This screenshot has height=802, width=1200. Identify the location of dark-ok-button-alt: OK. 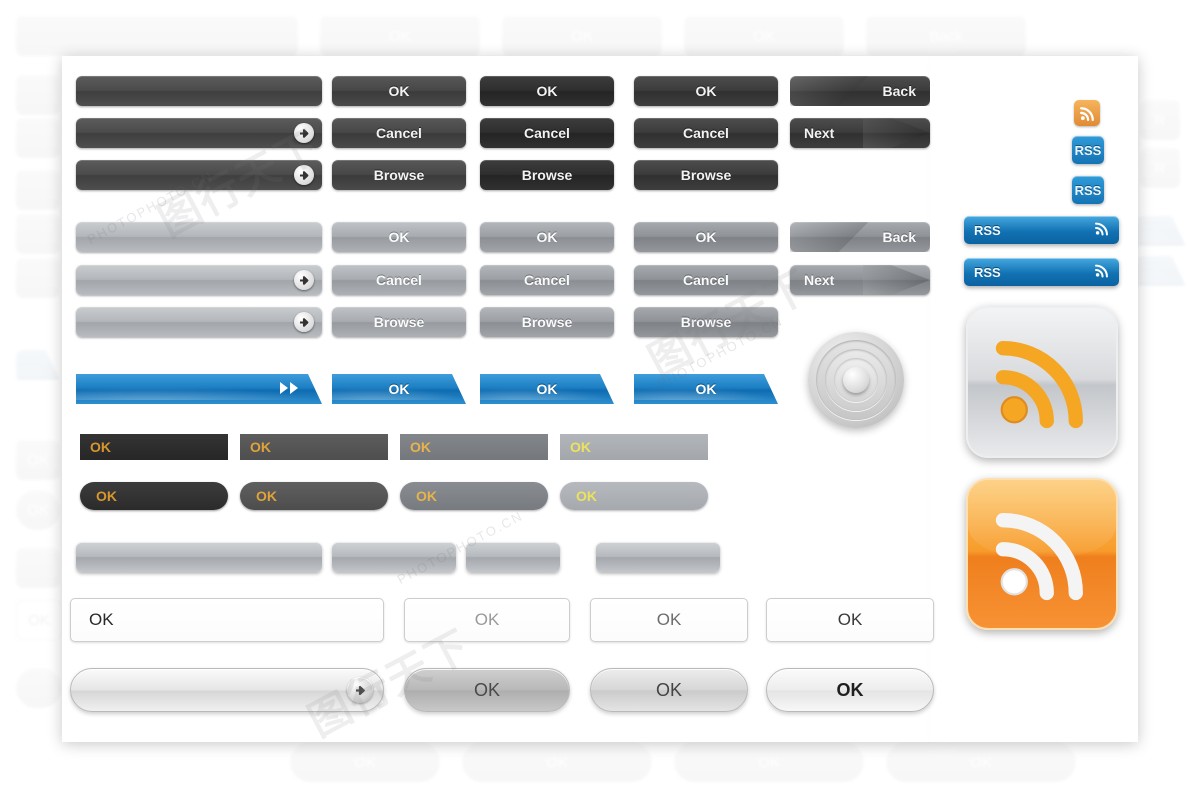
(706, 91).